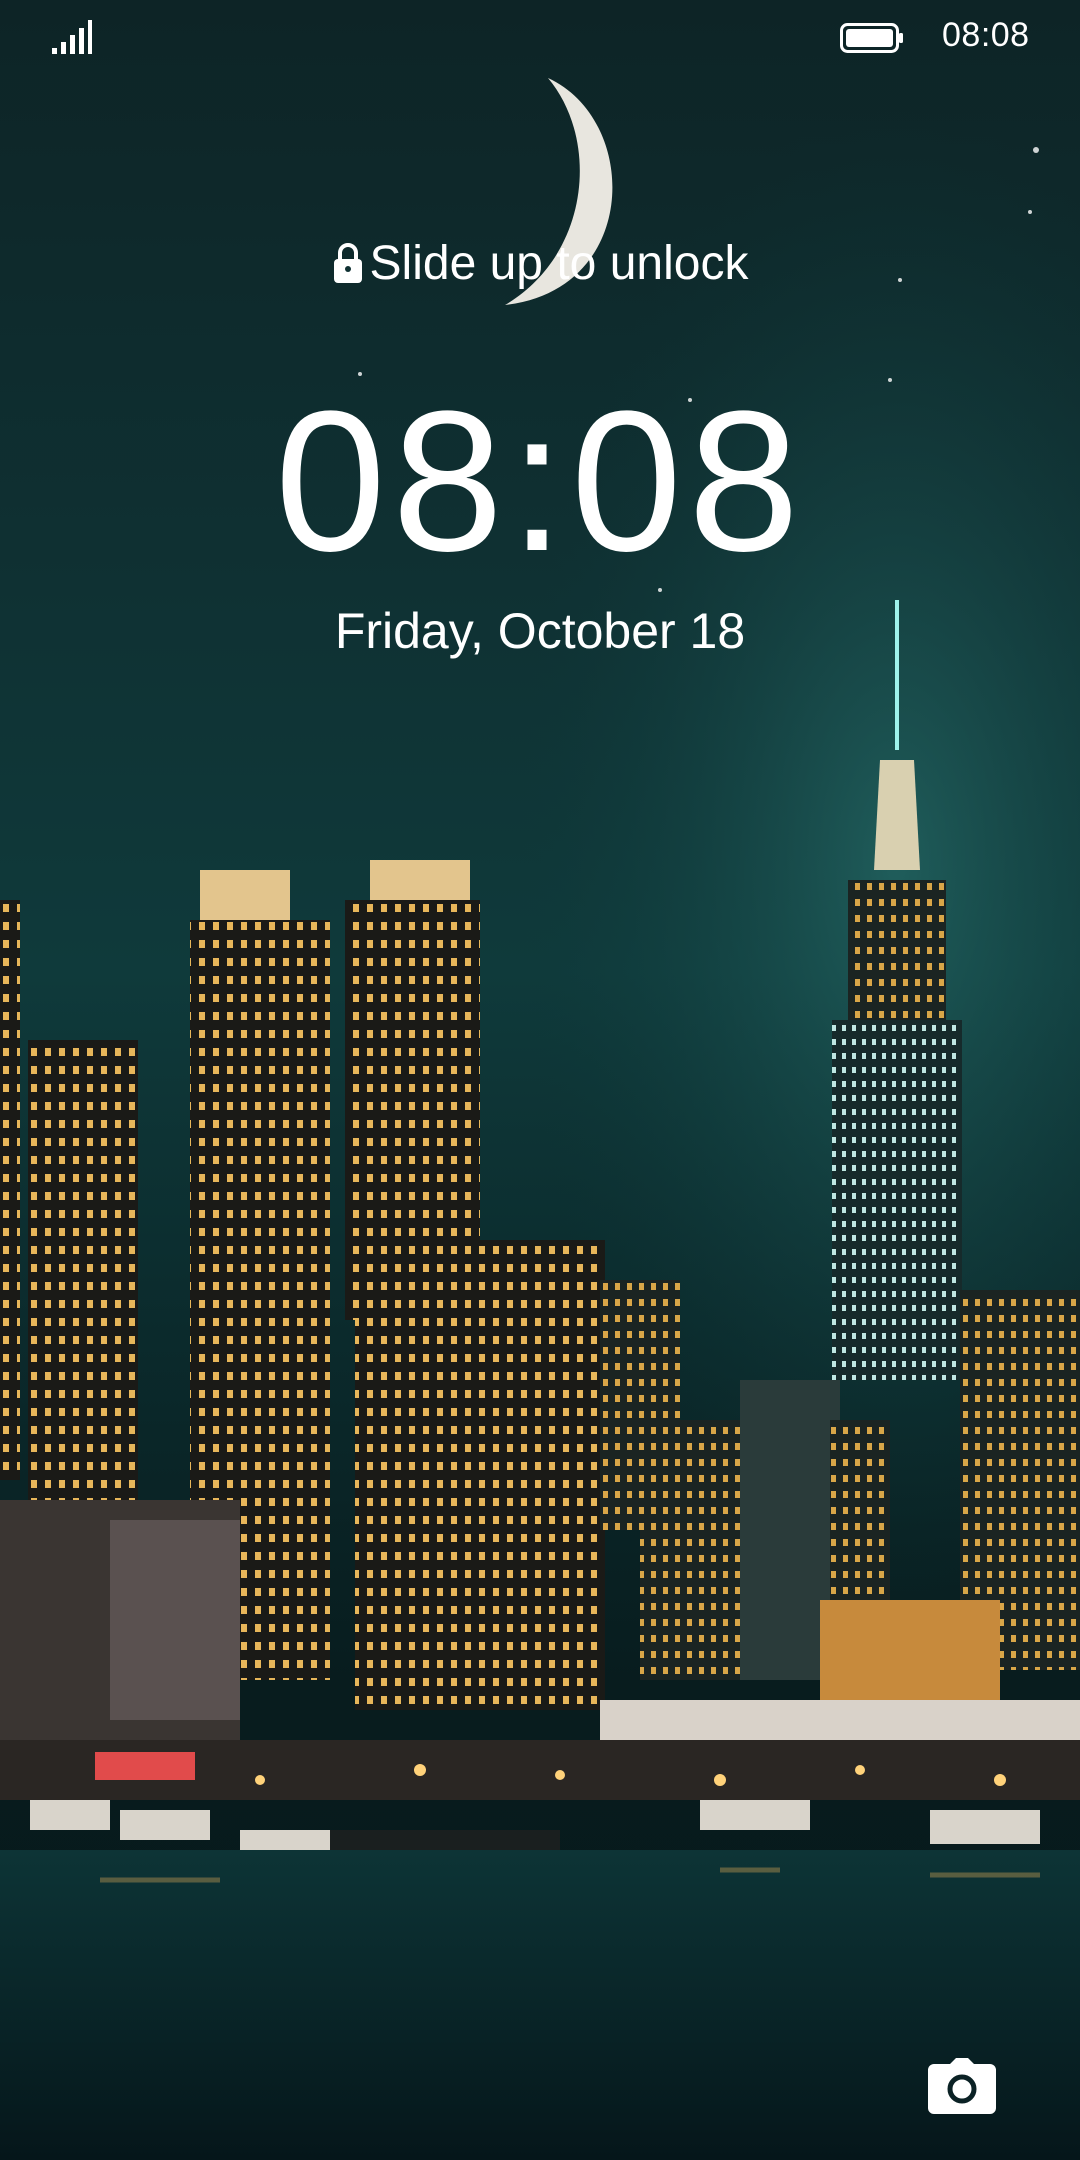 This screenshot has width=1080, height=2160. I want to click on lock-icon, so click(347, 263).